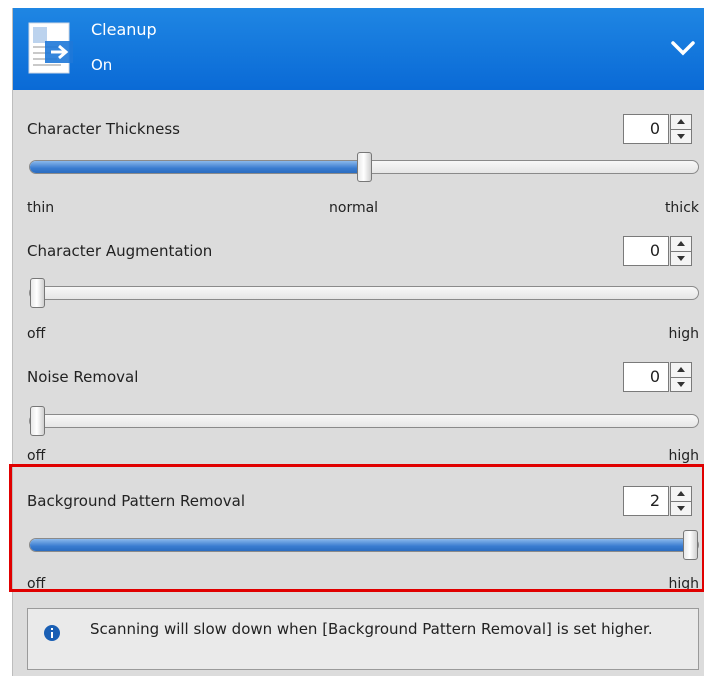  I want to click on character-augmentation-stepper: 0, so click(660, 252).